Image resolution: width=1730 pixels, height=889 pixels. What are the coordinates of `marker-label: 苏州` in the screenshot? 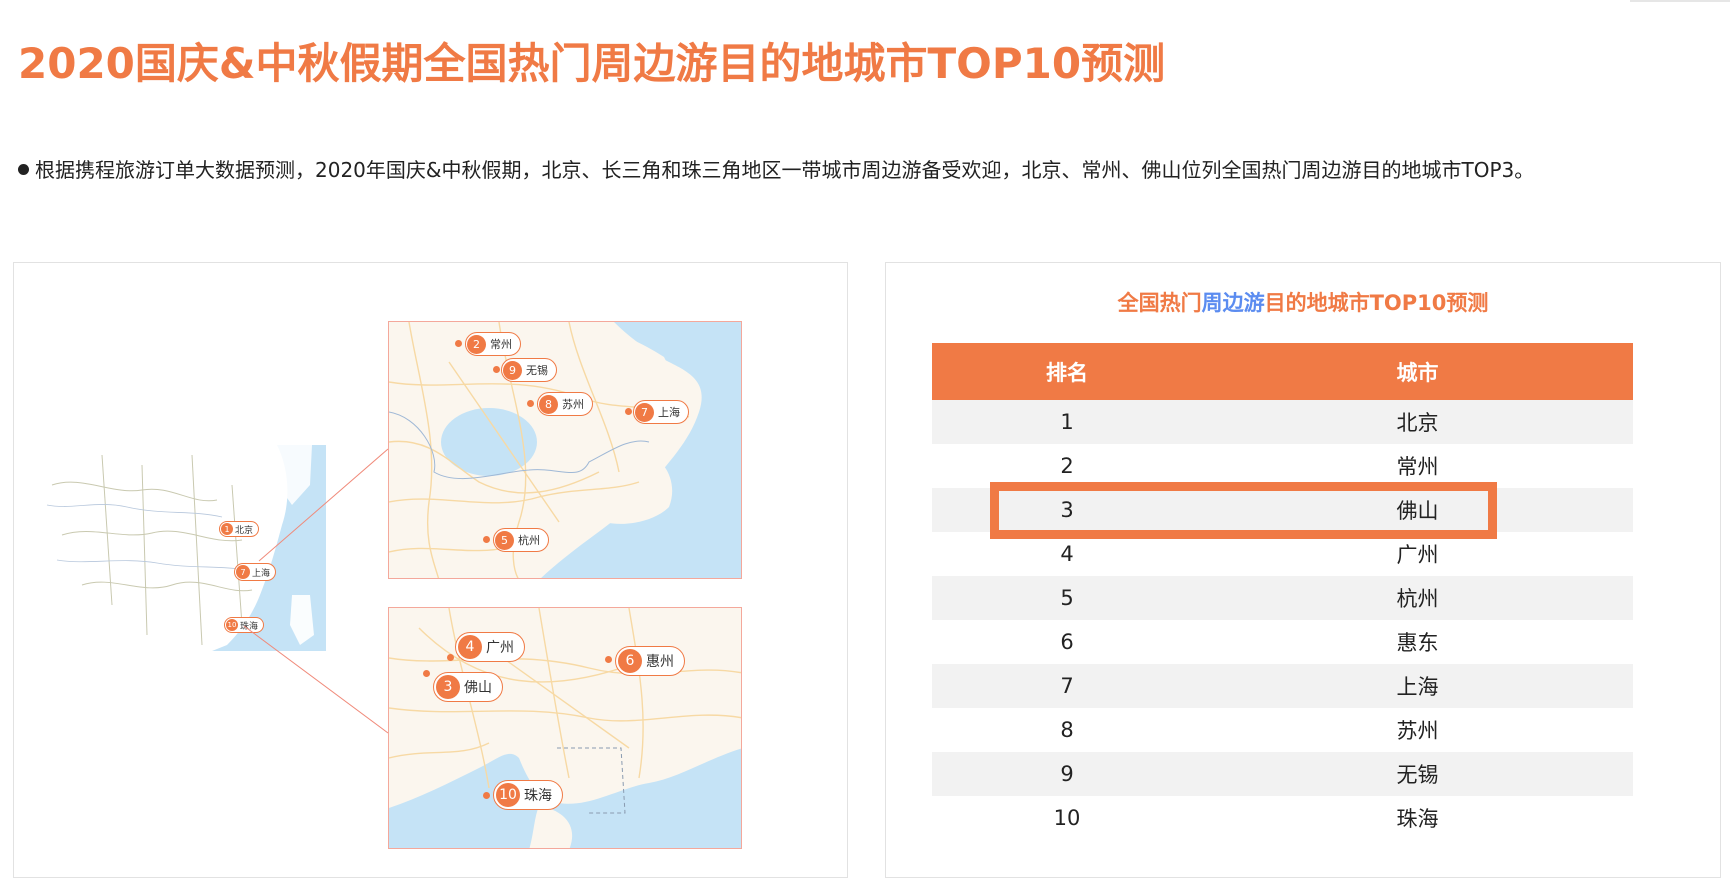 It's located at (573, 404).